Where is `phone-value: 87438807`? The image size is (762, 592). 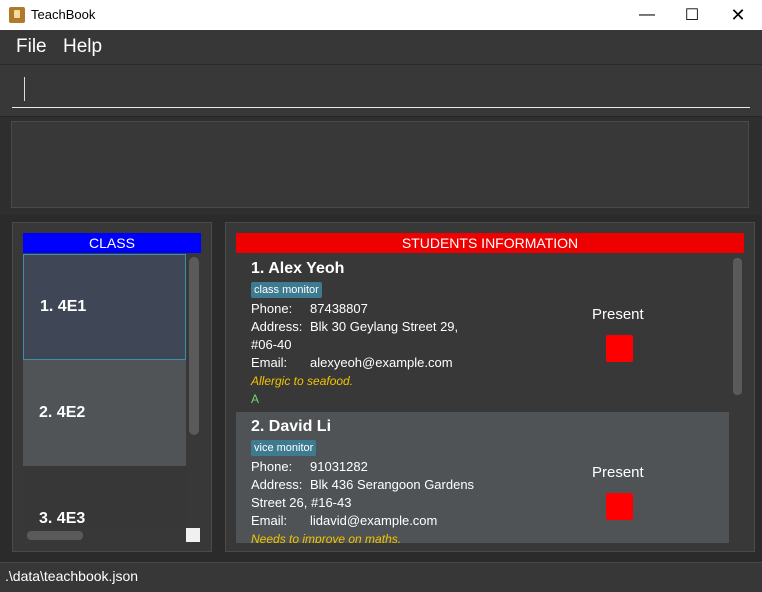
phone-value: 87438807 is located at coordinates (339, 308).